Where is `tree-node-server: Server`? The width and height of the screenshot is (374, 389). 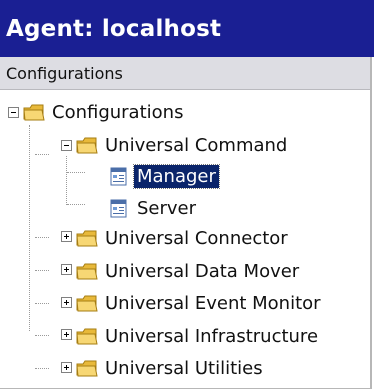 tree-node-server: Server is located at coordinates (153, 208).